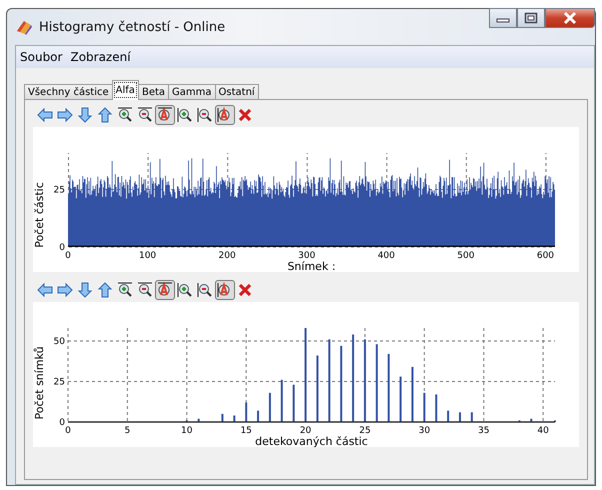 The height and width of the screenshot is (490, 602). Describe the element at coordinates (306, 431) in the screenshot. I see `tick-label: 20` at that location.